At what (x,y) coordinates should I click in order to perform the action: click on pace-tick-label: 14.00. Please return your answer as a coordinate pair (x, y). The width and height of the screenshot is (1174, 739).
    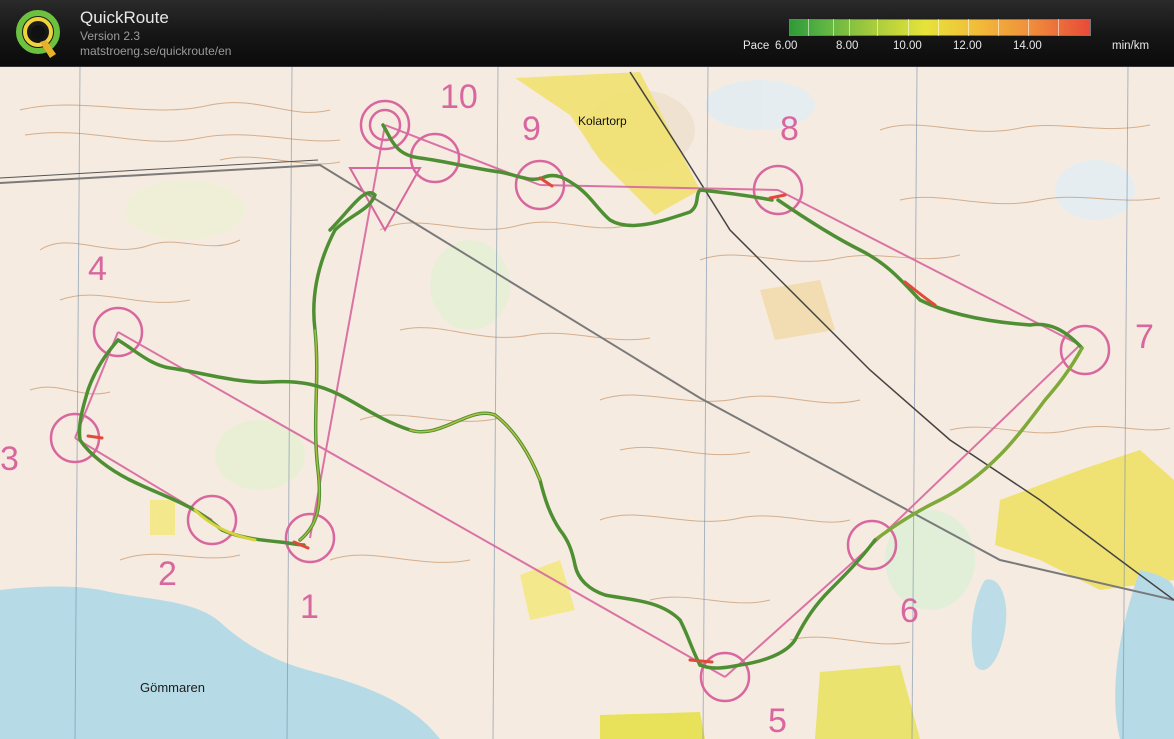
    Looking at the image, I should click on (1027, 46).